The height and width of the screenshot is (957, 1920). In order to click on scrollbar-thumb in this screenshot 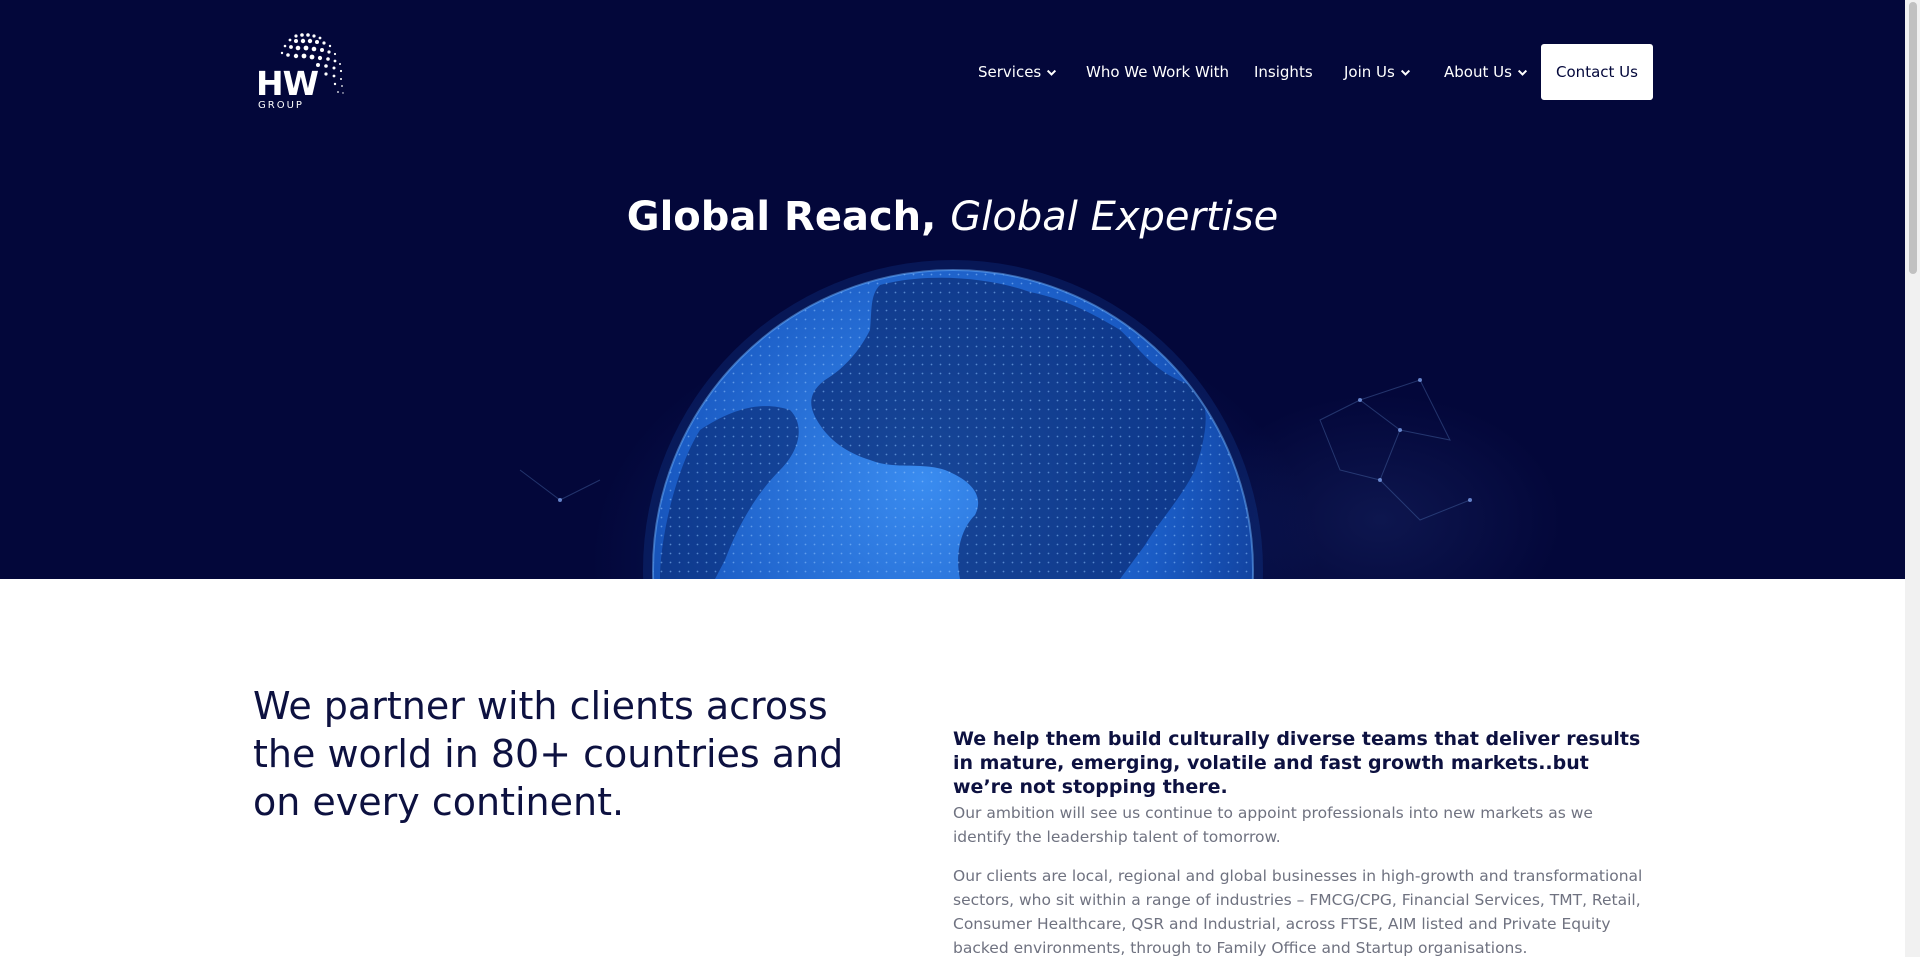, I will do `click(1913, 138)`.